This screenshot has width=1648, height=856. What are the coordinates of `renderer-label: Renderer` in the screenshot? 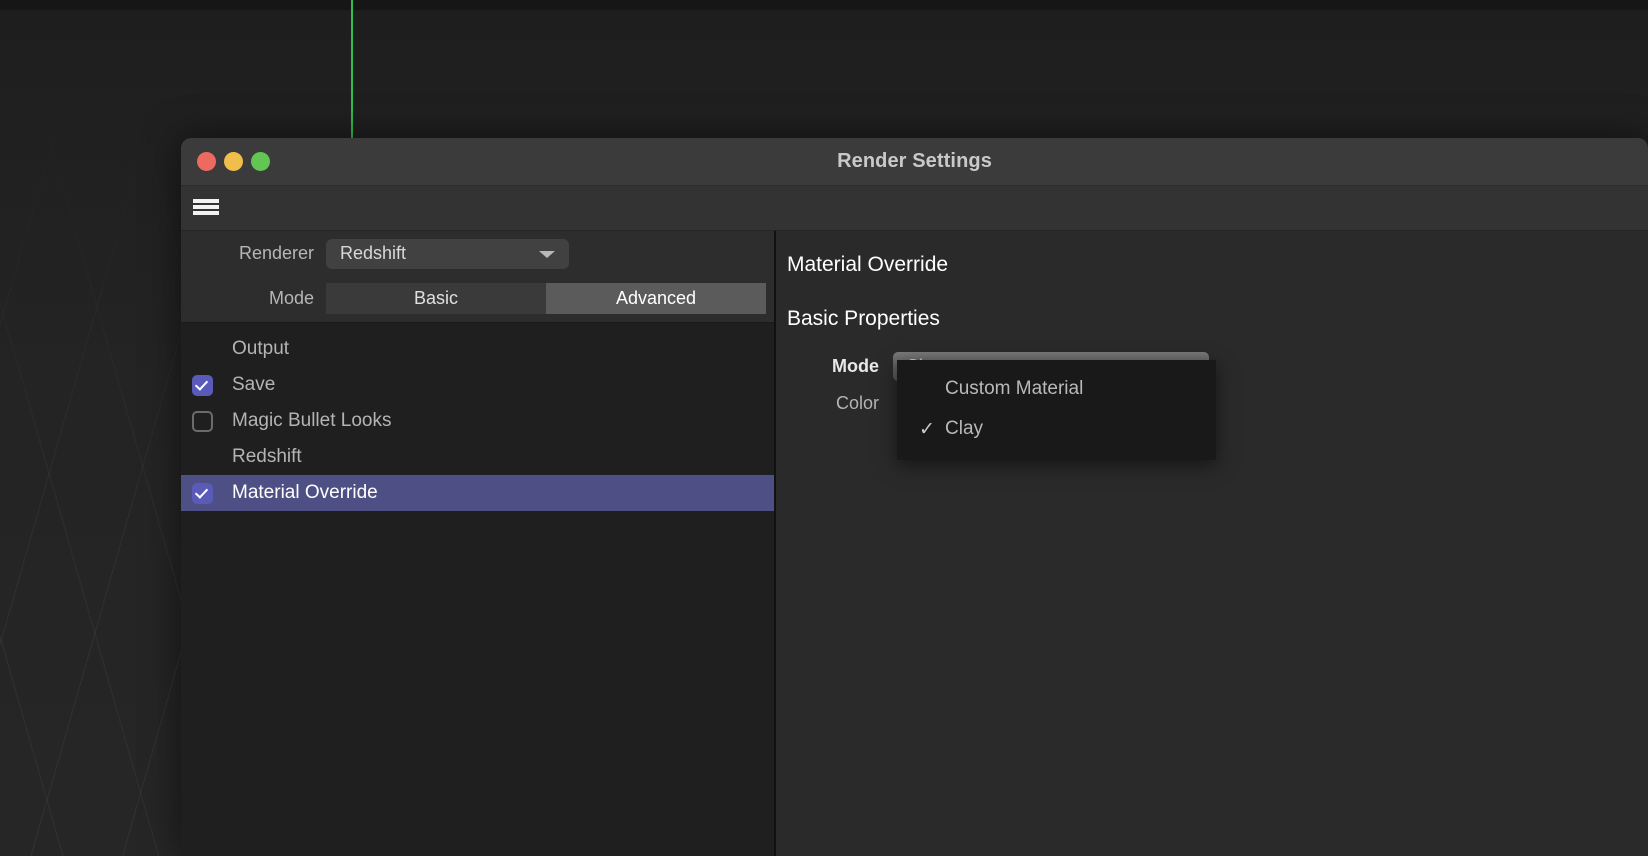 It's located at (276, 253).